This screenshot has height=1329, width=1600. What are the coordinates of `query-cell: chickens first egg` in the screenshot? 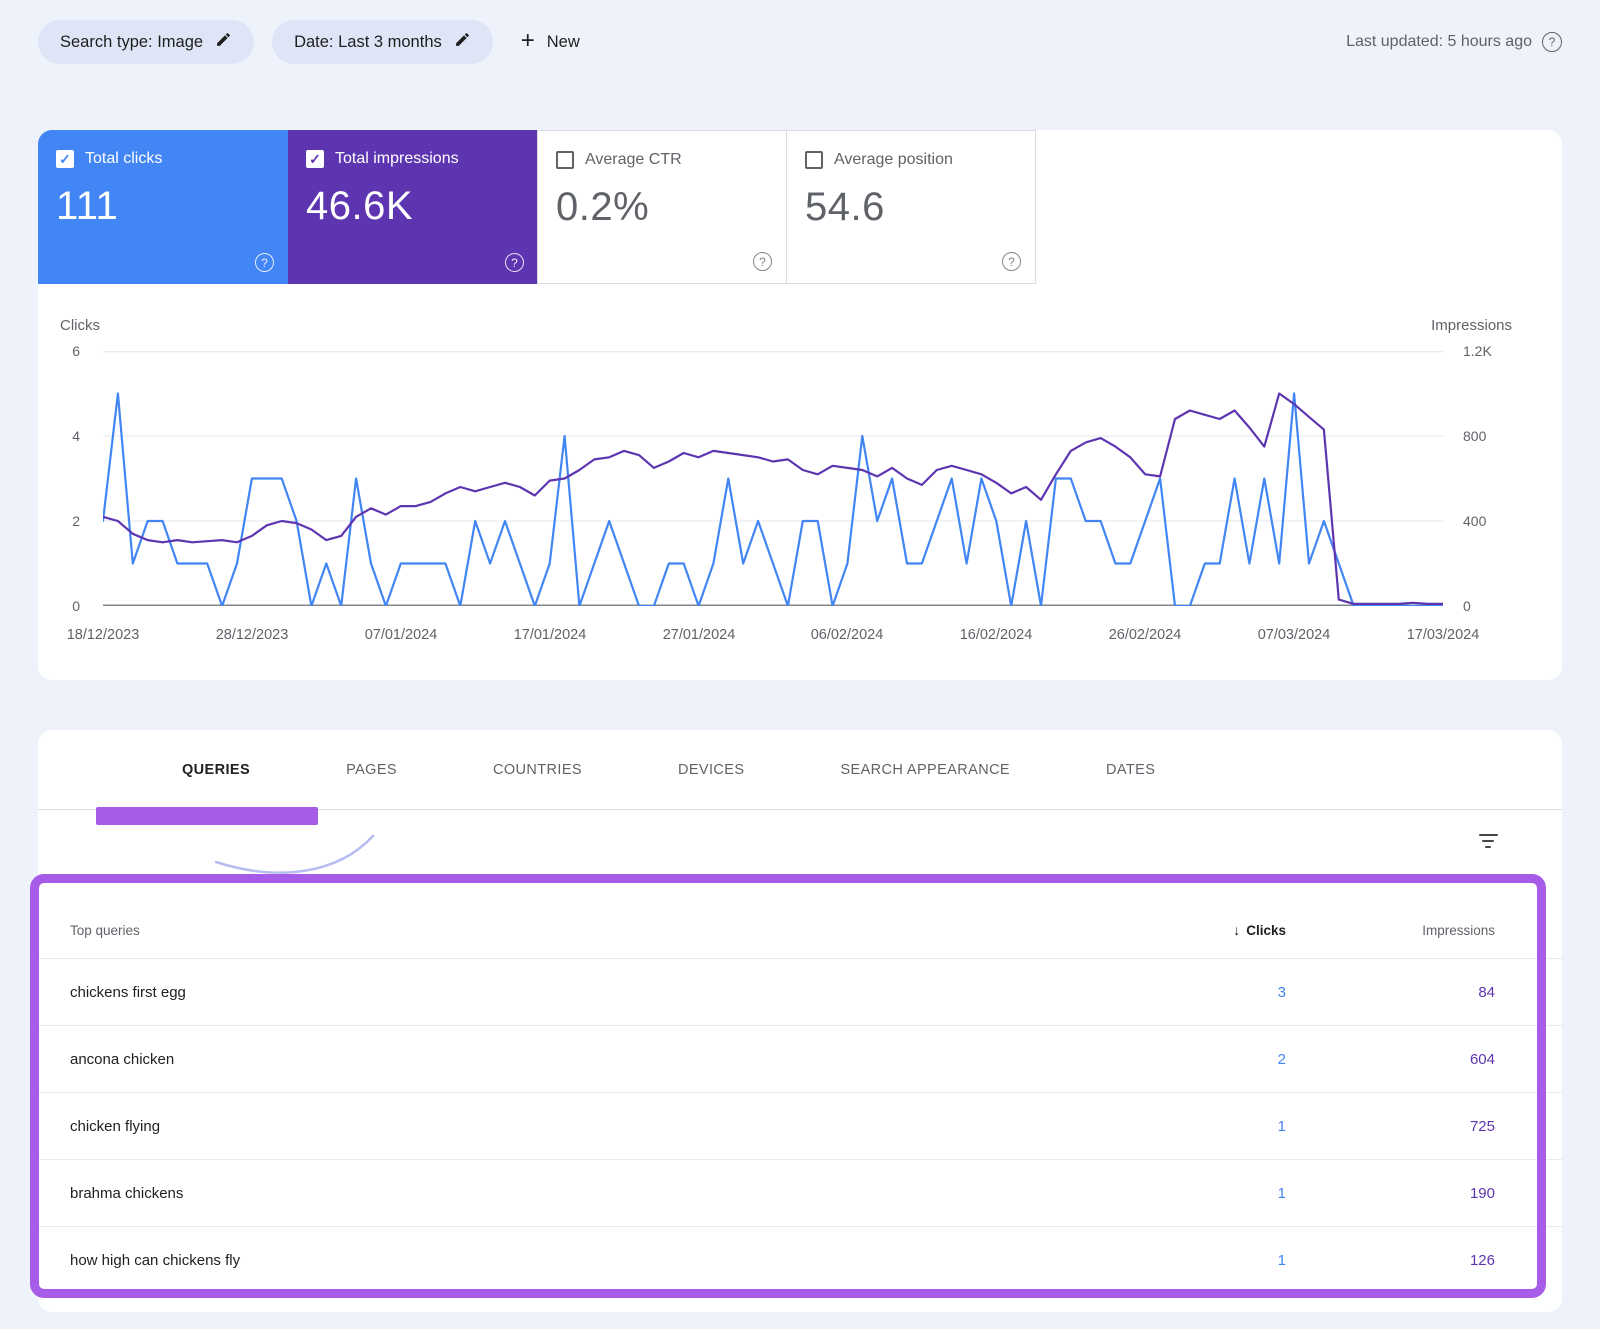 It's located at (128, 992).